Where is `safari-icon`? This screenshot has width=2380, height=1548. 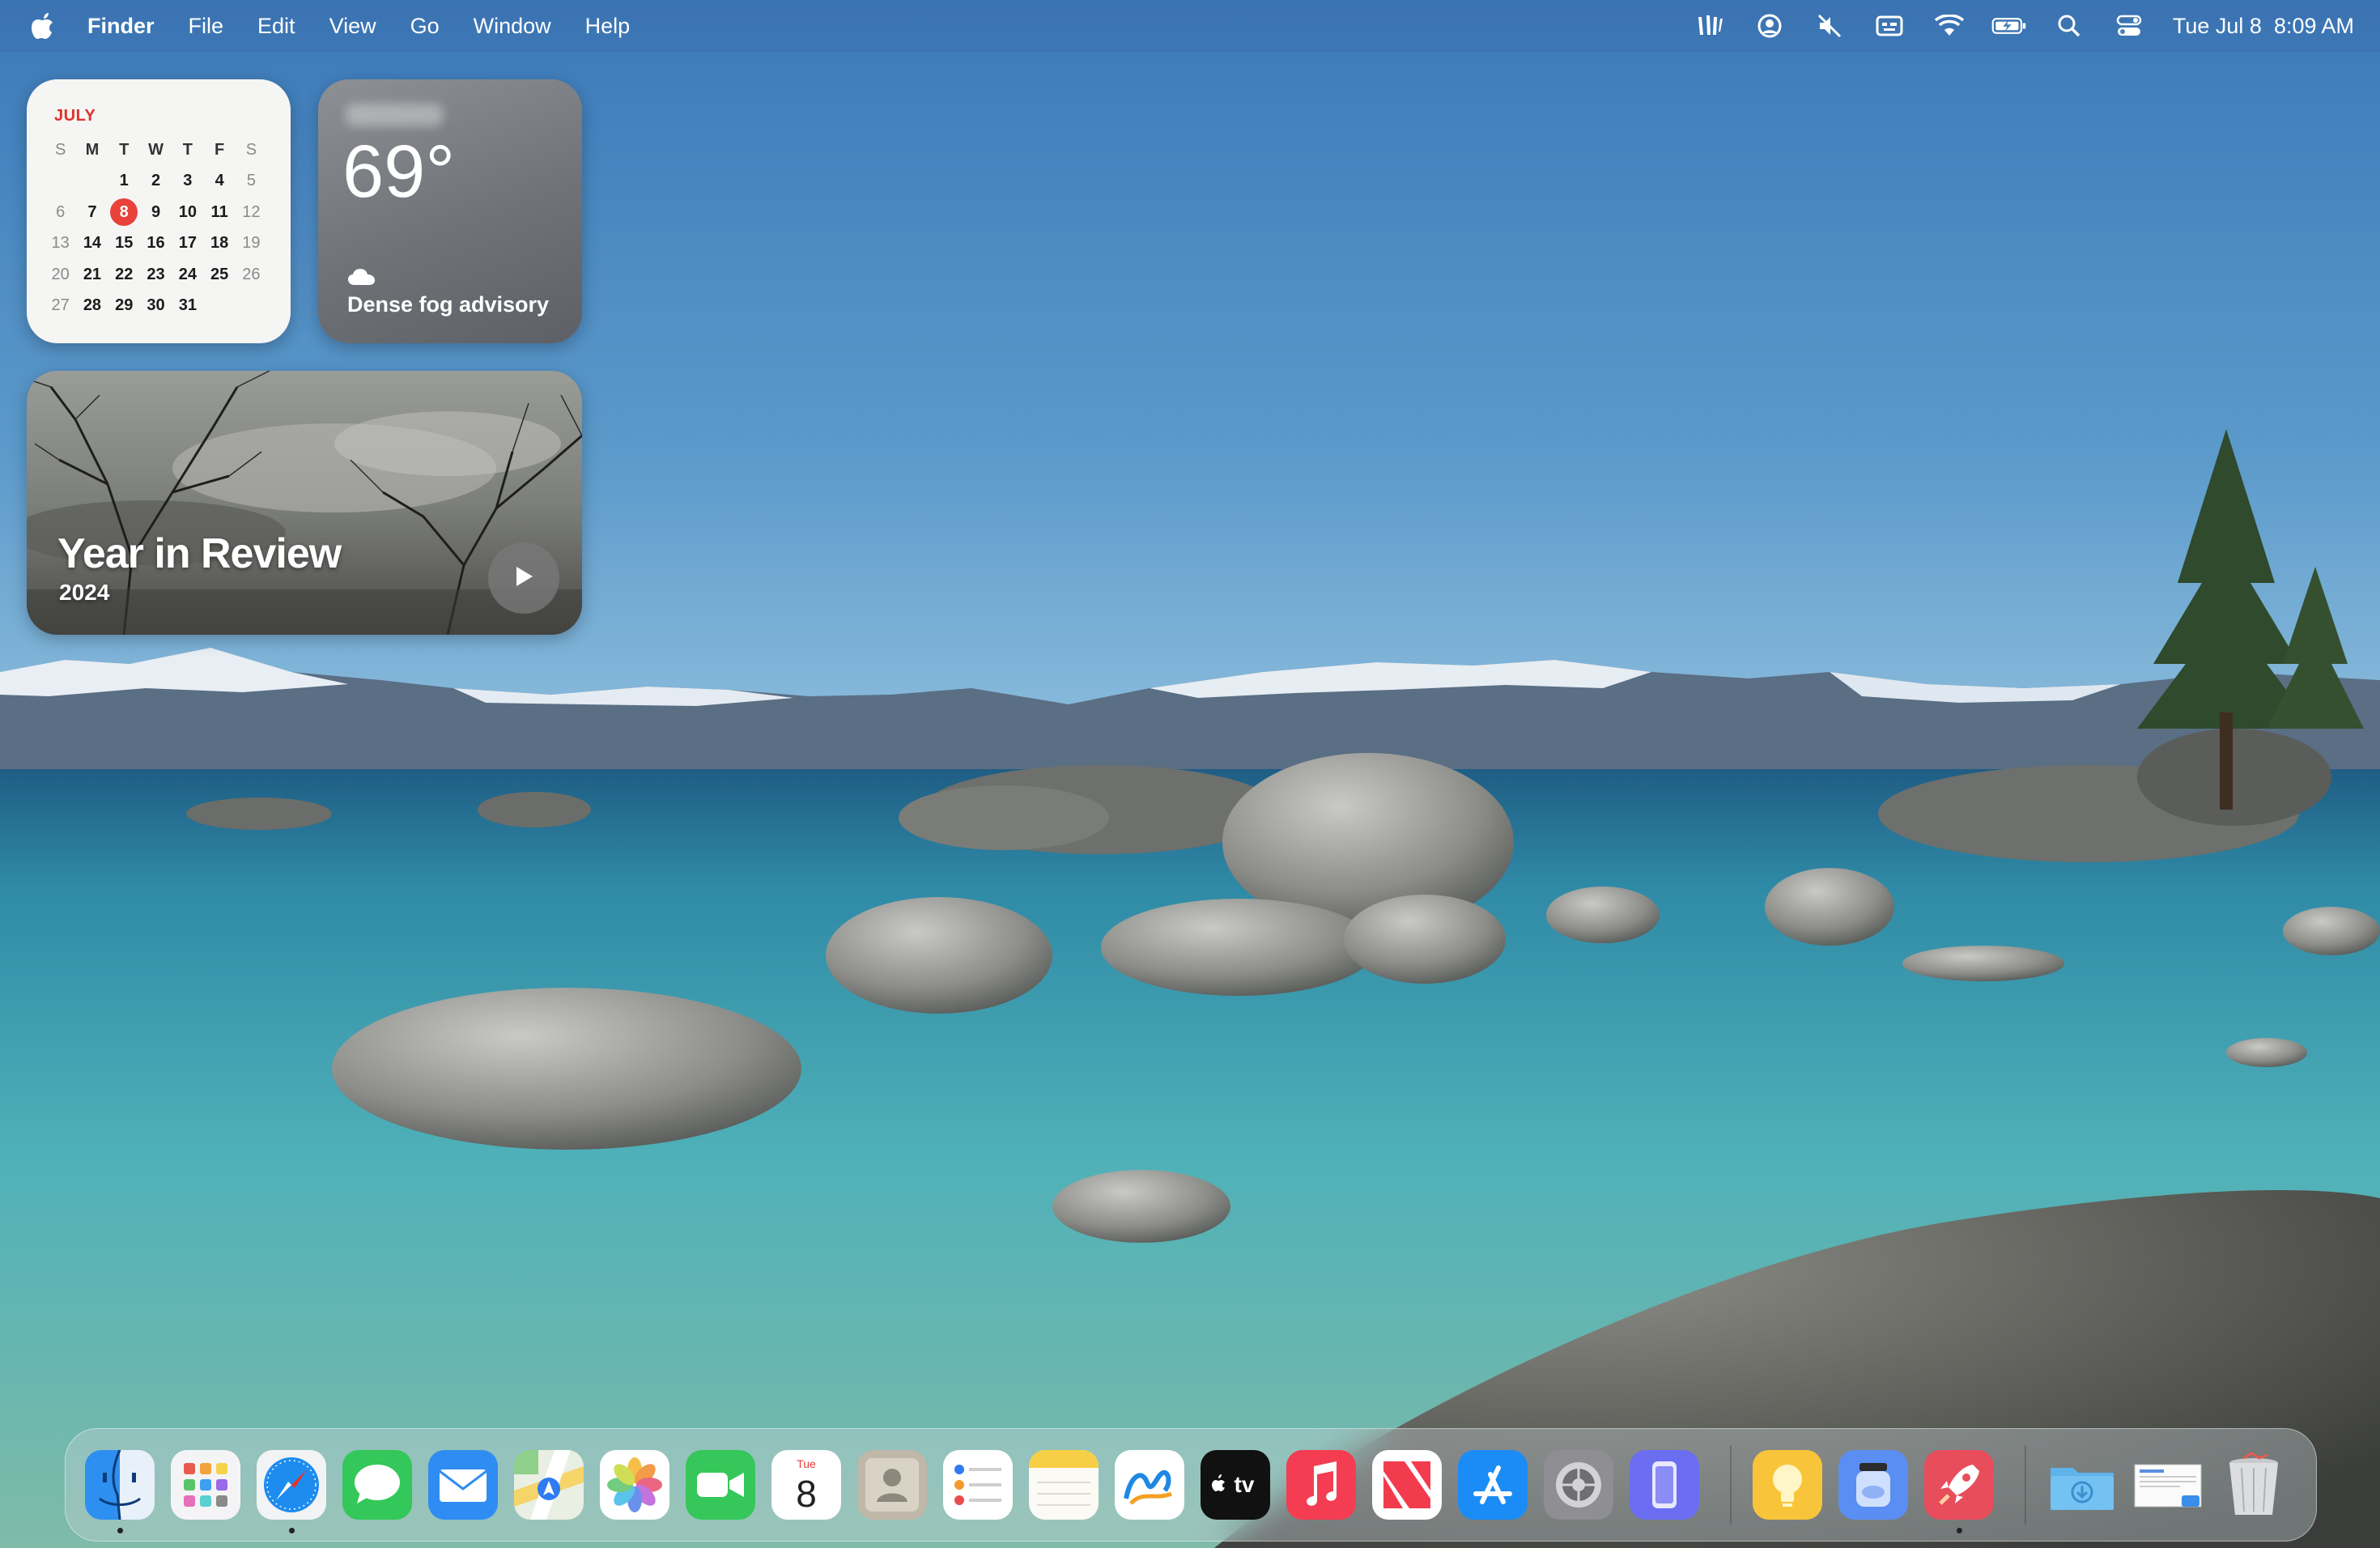
safari-icon is located at coordinates (292, 1485).